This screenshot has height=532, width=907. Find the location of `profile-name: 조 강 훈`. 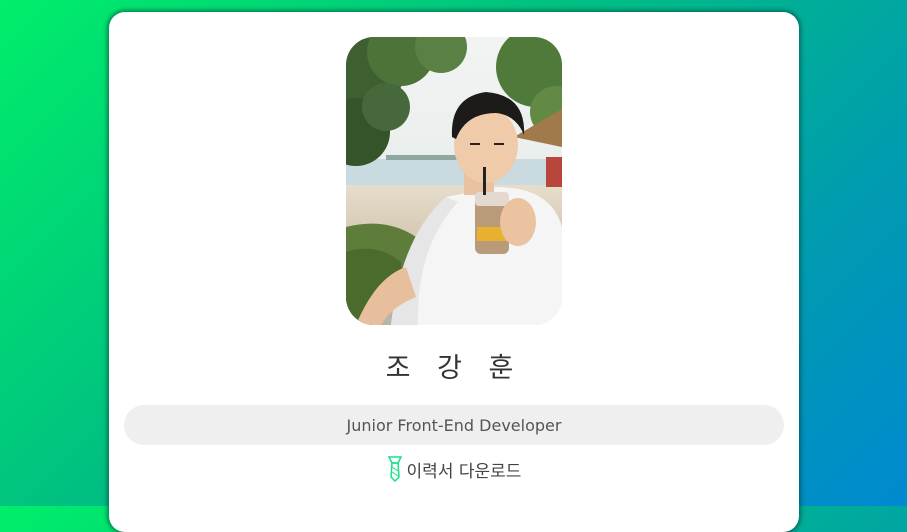

profile-name: 조 강 훈 is located at coordinates (454, 368).